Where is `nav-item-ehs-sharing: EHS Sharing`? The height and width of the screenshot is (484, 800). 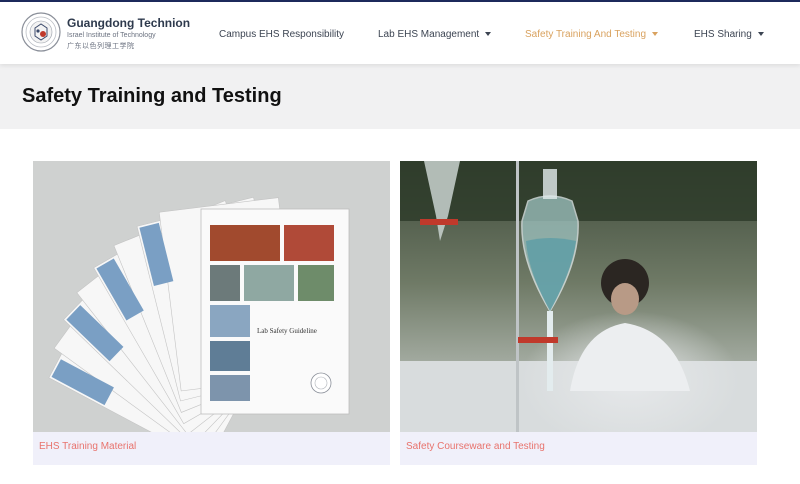
nav-item-ehs-sharing: EHS Sharing is located at coordinates (729, 34).